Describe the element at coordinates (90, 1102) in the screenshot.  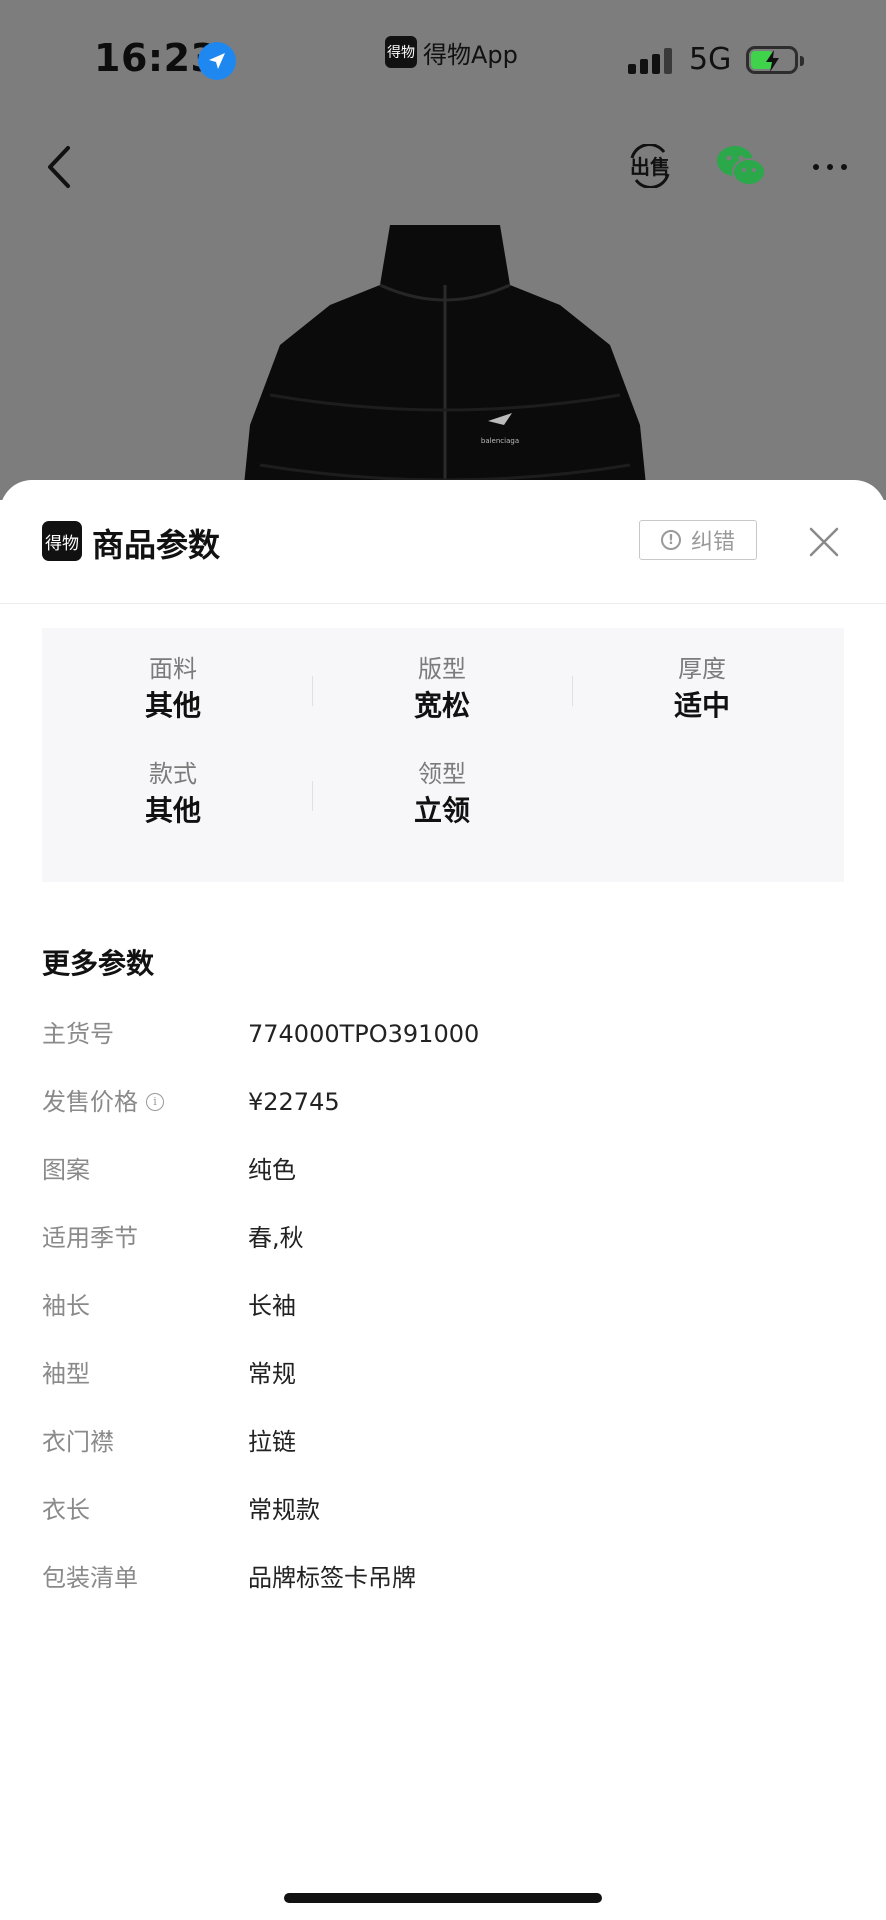
I see `spec-label: 发售价格` at that location.